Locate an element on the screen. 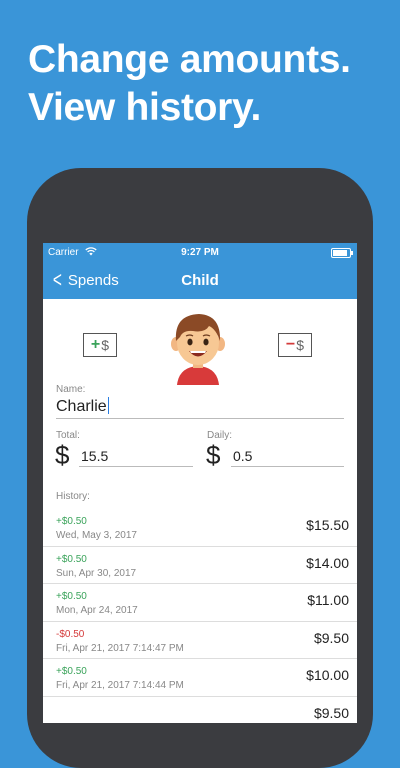 This screenshot has width=400, height=768. status-bar: Carrier 9:27 PM is located at coordinates (200, 253).